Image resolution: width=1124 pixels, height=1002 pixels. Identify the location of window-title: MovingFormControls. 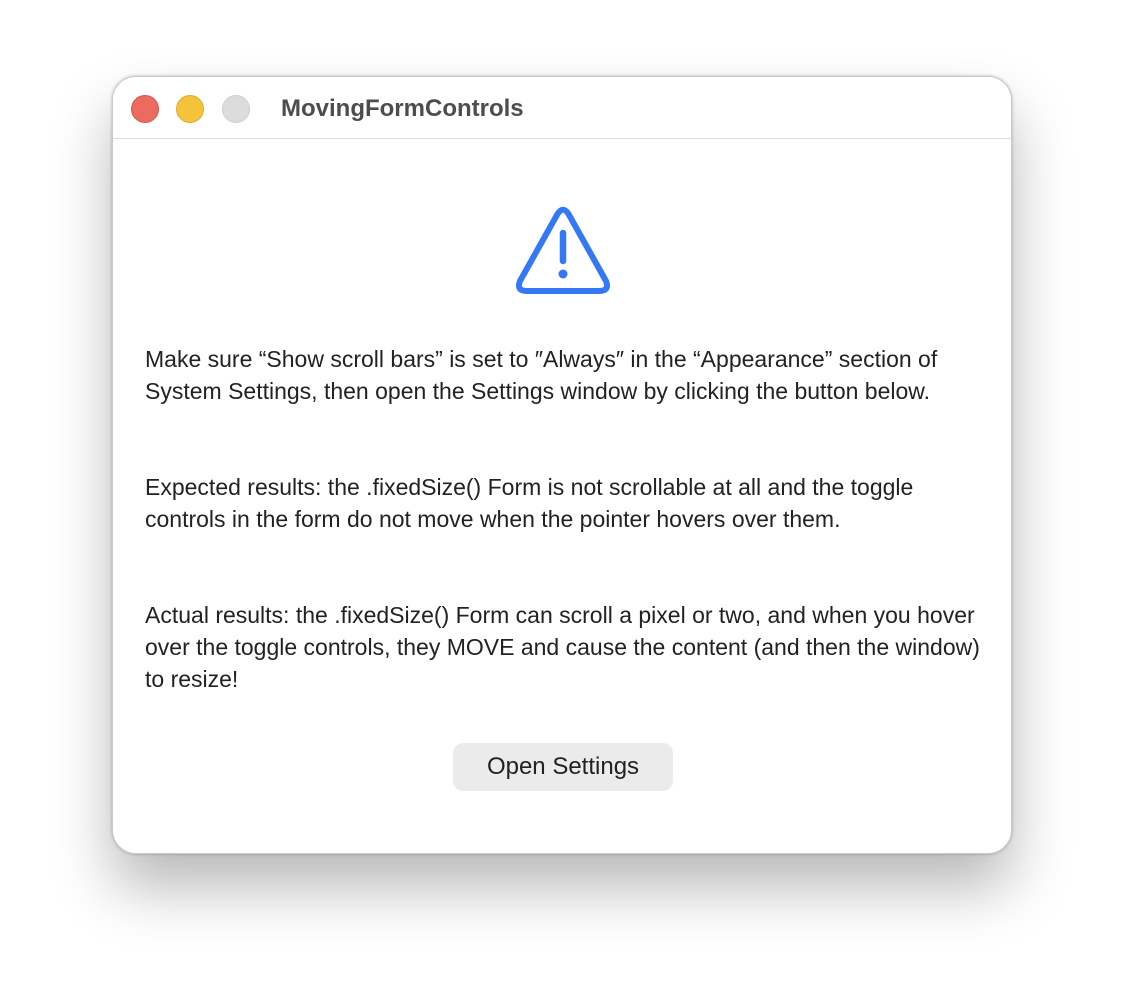
(402, 108).